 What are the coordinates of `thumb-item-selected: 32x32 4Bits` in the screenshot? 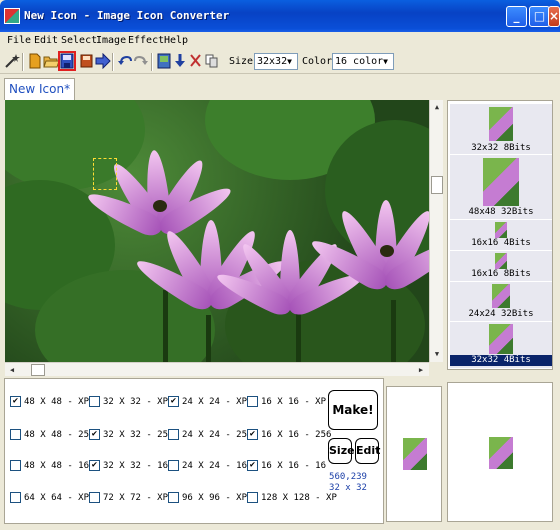 It's located at (501, 345).